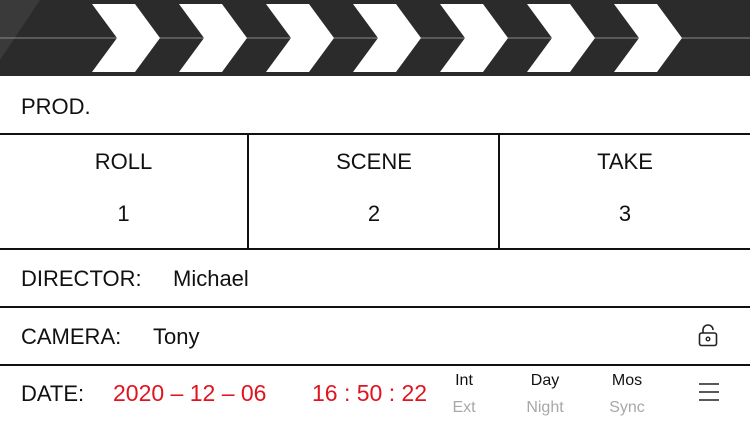 Image resolution: width=750 pixels, height=422 pixels. I want to click on roll-label: ROLL, so click(123, 161).